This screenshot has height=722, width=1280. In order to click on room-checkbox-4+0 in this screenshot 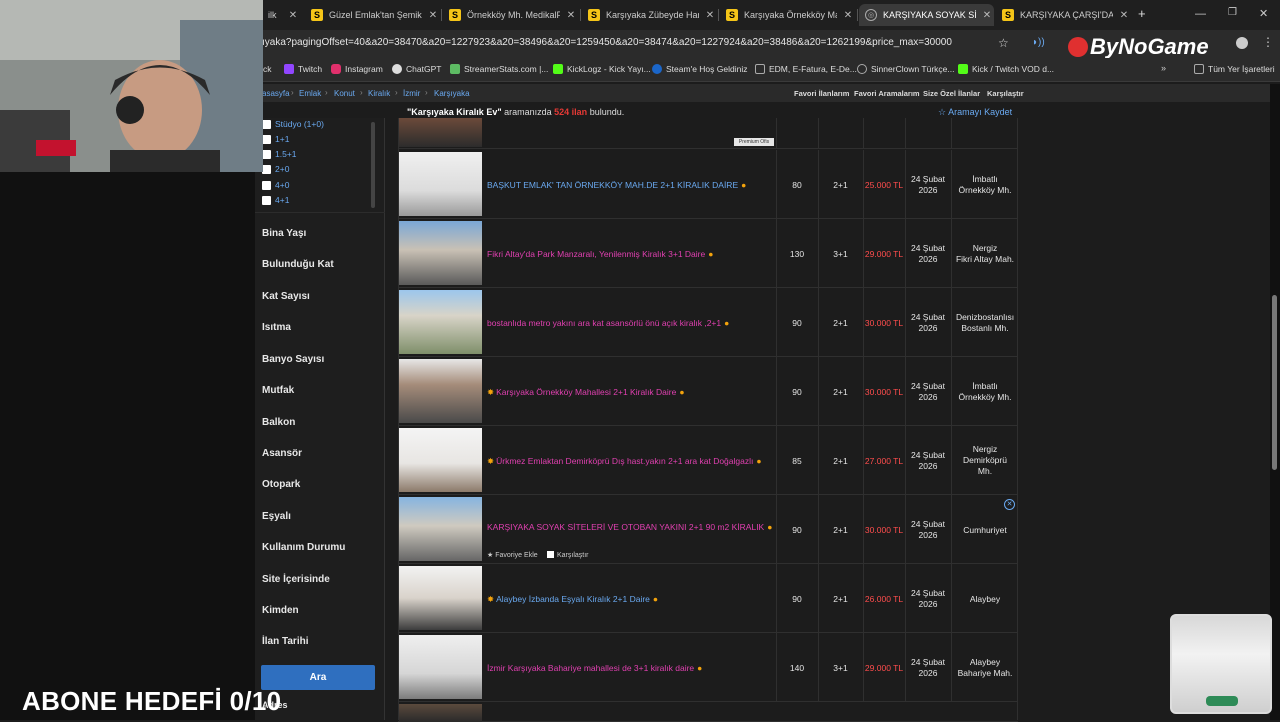, I will do `click(266, 185)`.